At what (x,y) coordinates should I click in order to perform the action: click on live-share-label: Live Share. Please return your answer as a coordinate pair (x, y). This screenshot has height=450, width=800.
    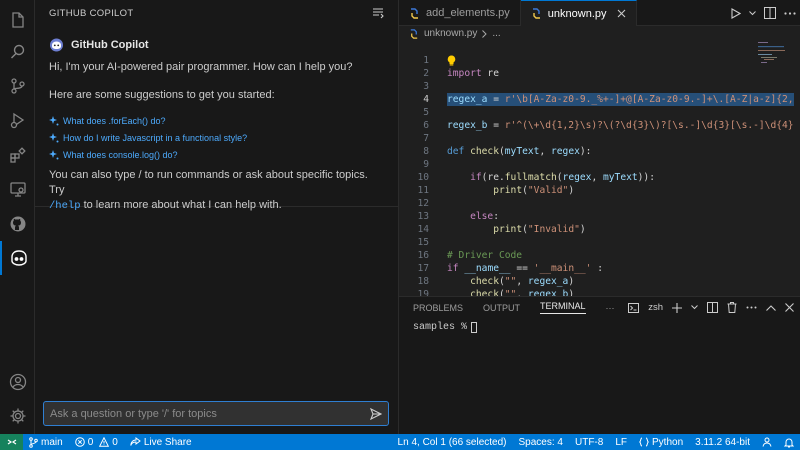
    Looking at the image, I should click on (167, 442).